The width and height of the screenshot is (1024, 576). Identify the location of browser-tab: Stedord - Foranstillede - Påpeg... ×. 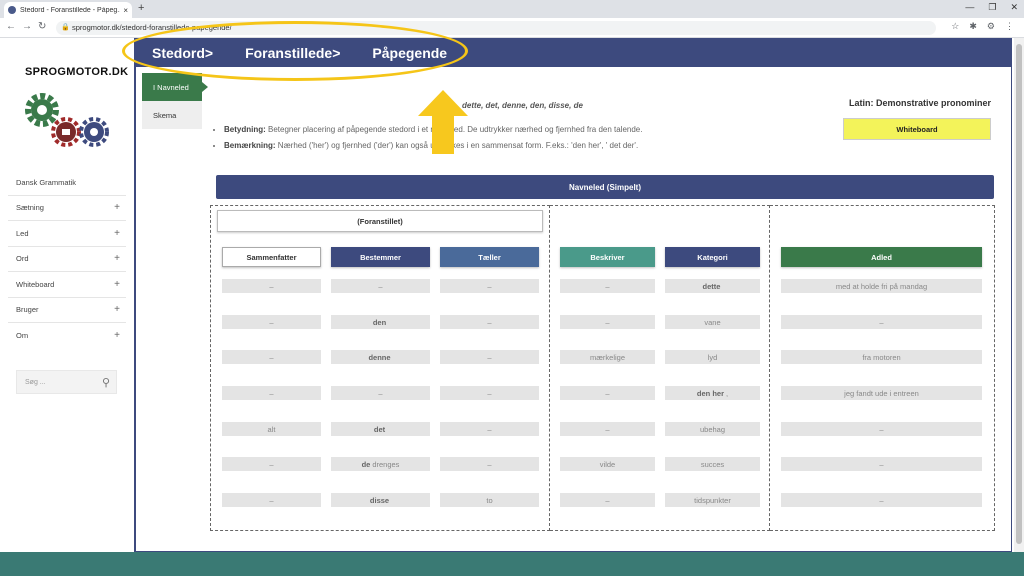
(68, 10).